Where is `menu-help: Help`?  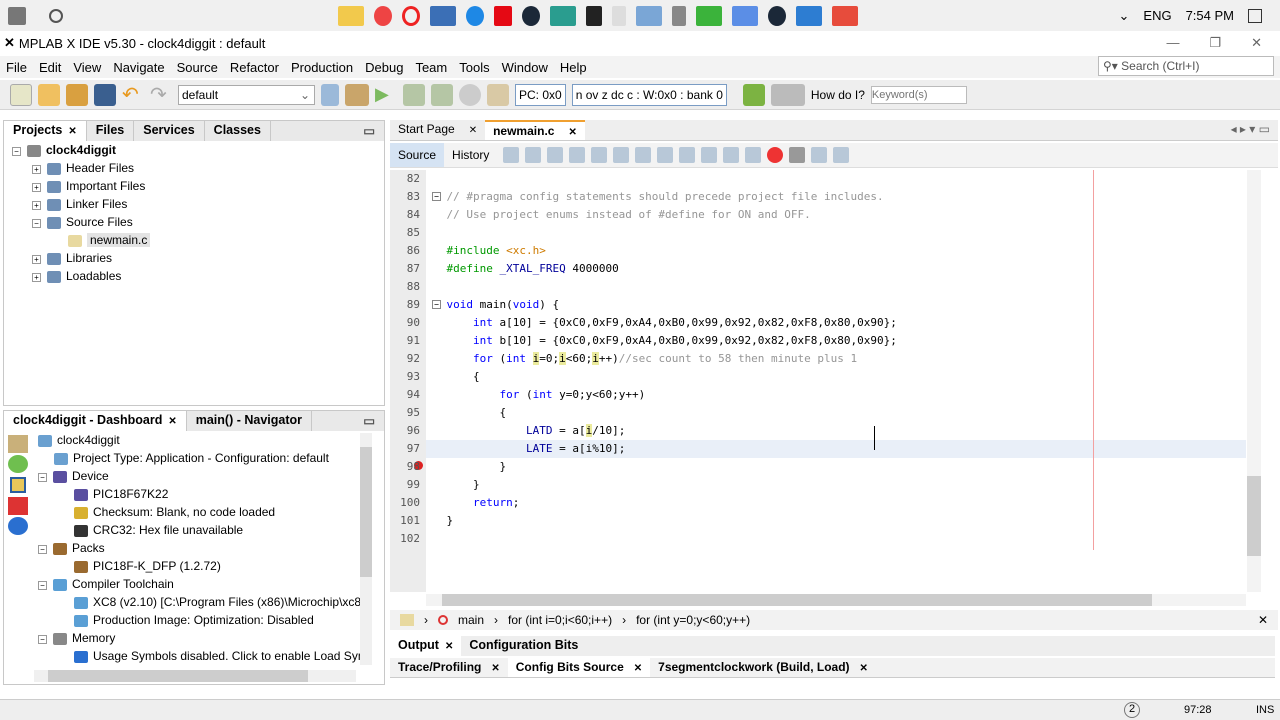
menu-help: Help is located at coordinates (573, 67).